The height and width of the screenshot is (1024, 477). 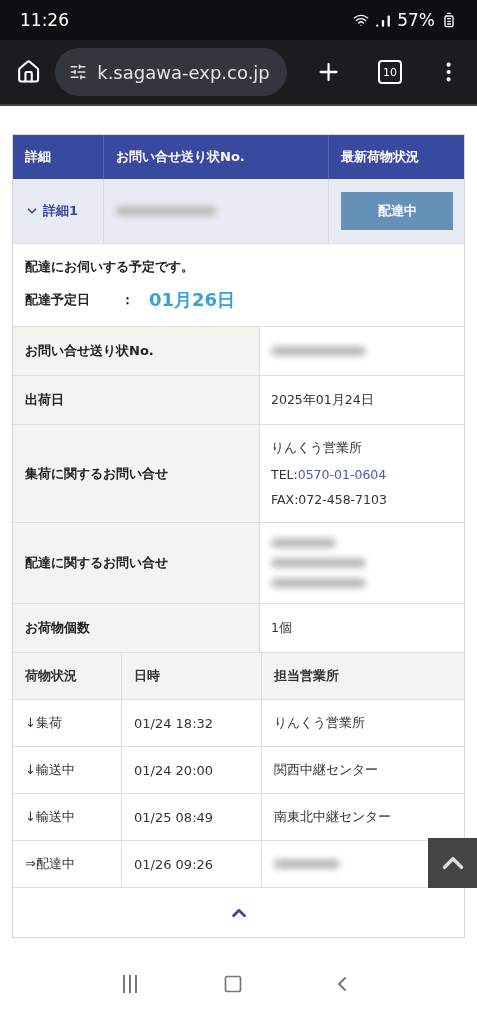 What do you see at coordinates (50, 864) in the screenshot?
I see `status-cell-text: ⇒配達中` at bounding box center [50, 864].